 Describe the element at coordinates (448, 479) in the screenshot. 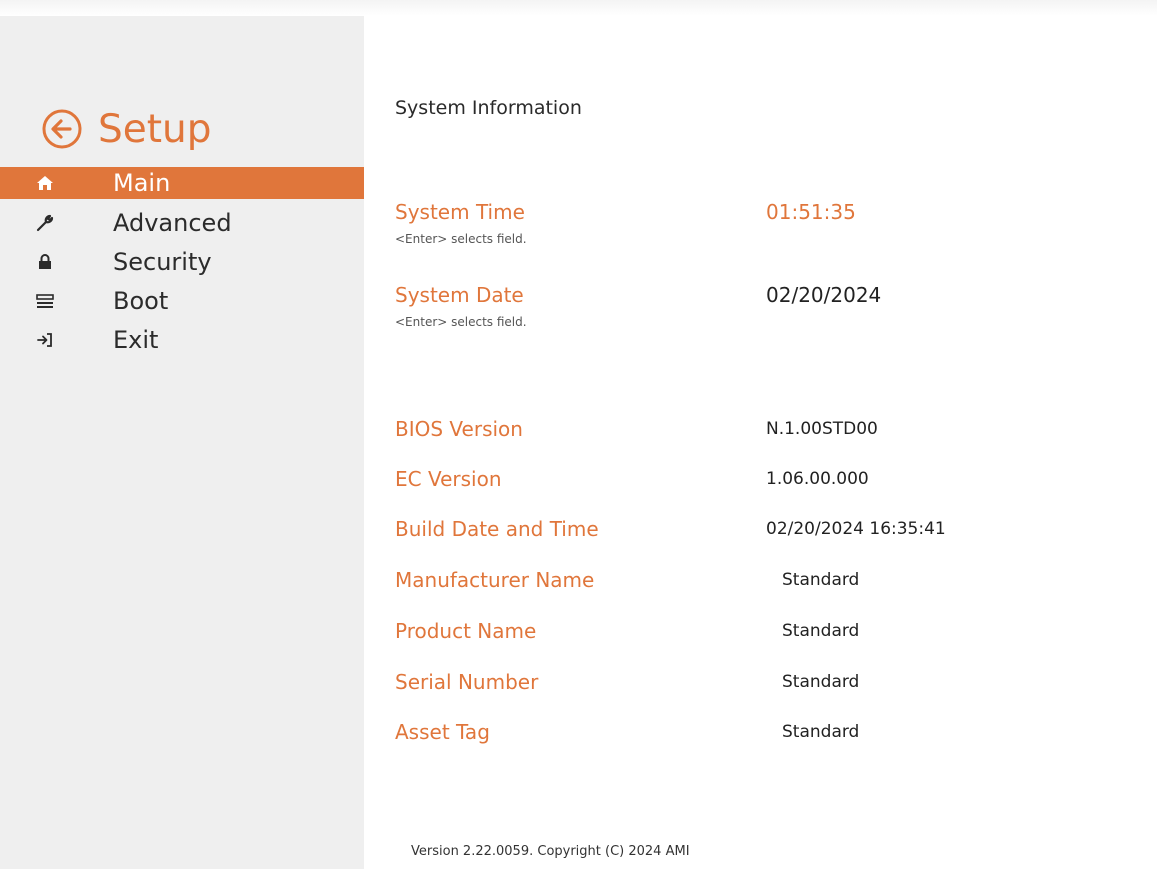

I see `info-label: EC Version` at that location.